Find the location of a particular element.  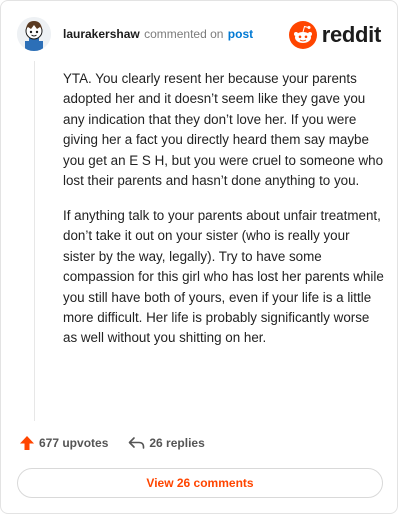

comment-header: laurakershaw commented on post reddit is located at coordinates (199, 35).